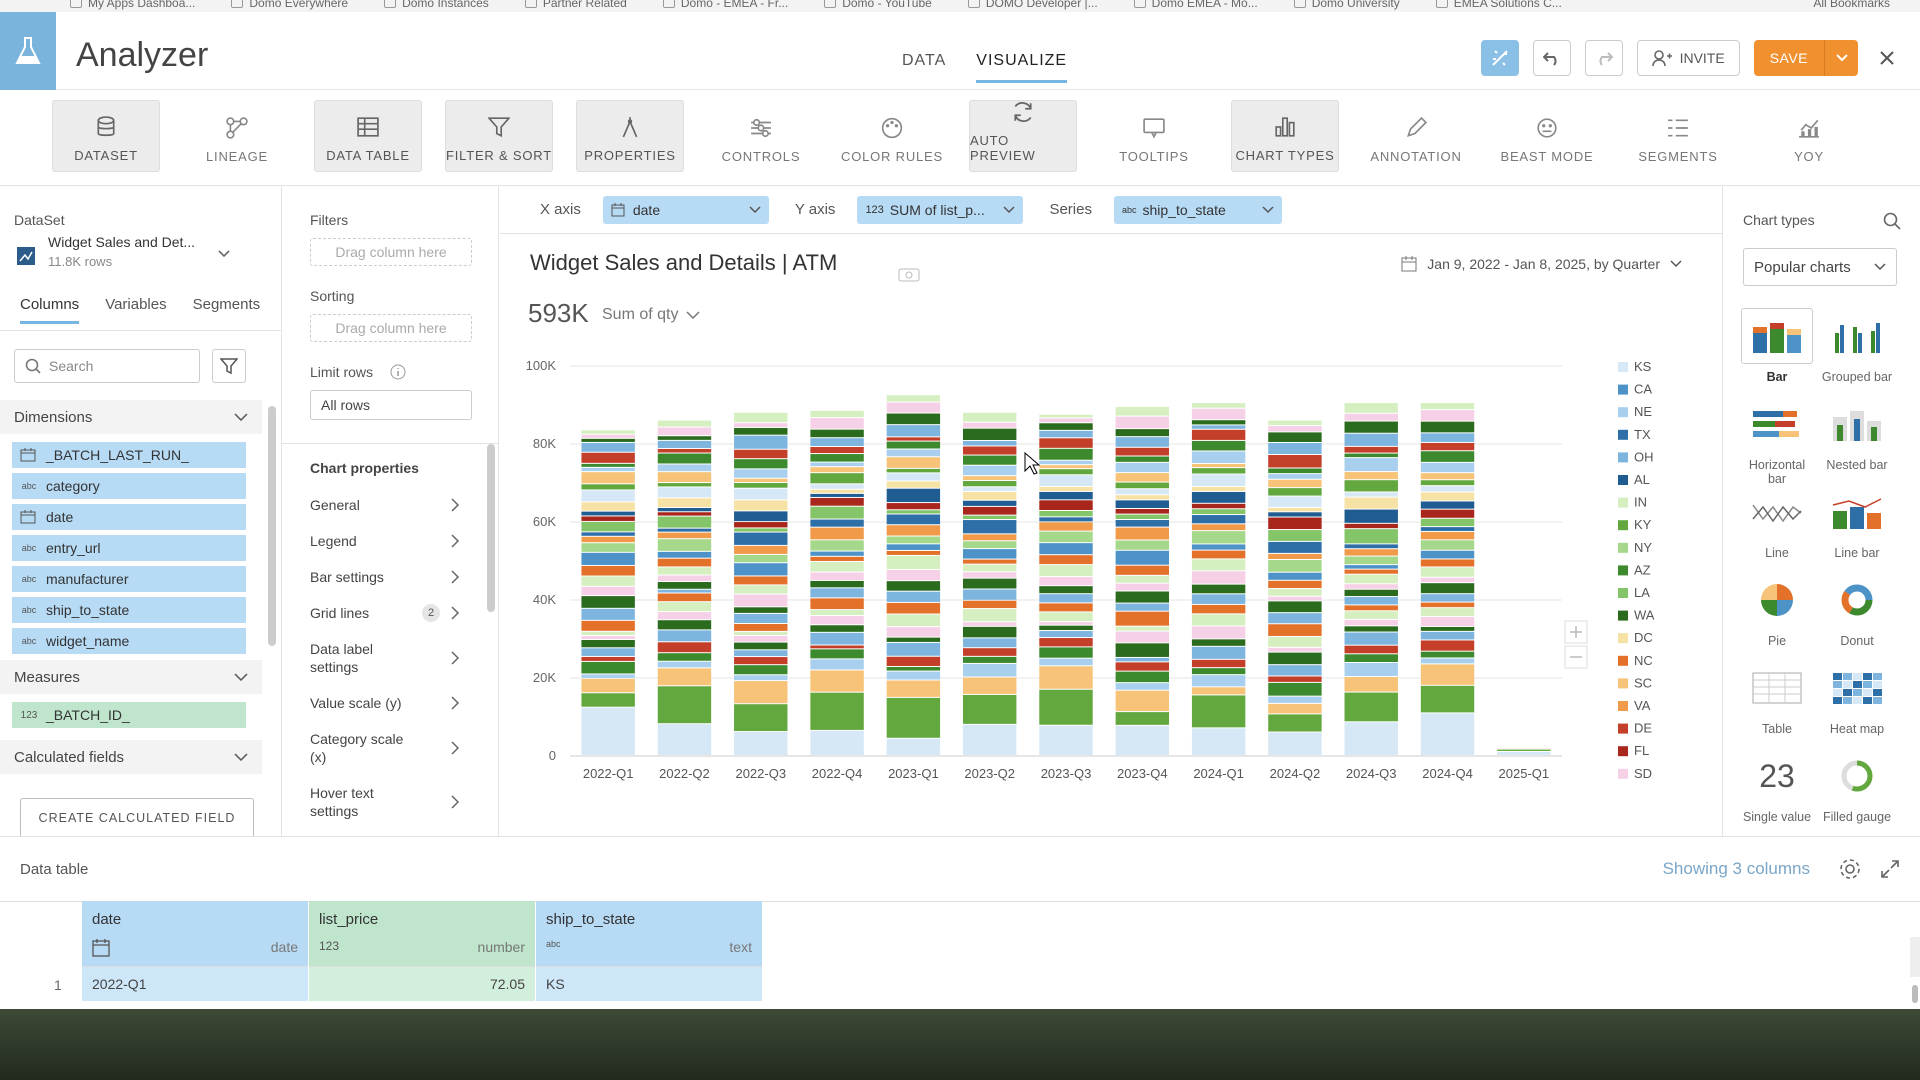 The width and height of the screenshot is (1920, 1080). What do you see at coordinates (131, 757) in the screenshot?
I see `calculated-fields-section: Calculated fields` at bounding box center [131, 757].